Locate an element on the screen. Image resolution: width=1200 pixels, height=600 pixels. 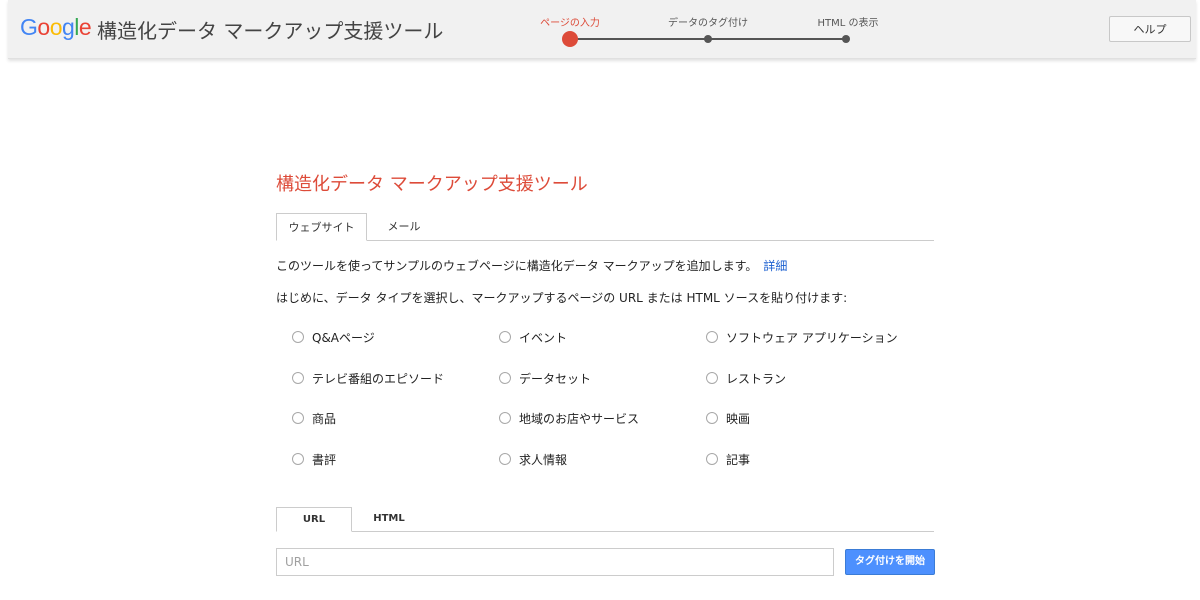
logo-letter-g2: g is located at coordinates (68, 27).